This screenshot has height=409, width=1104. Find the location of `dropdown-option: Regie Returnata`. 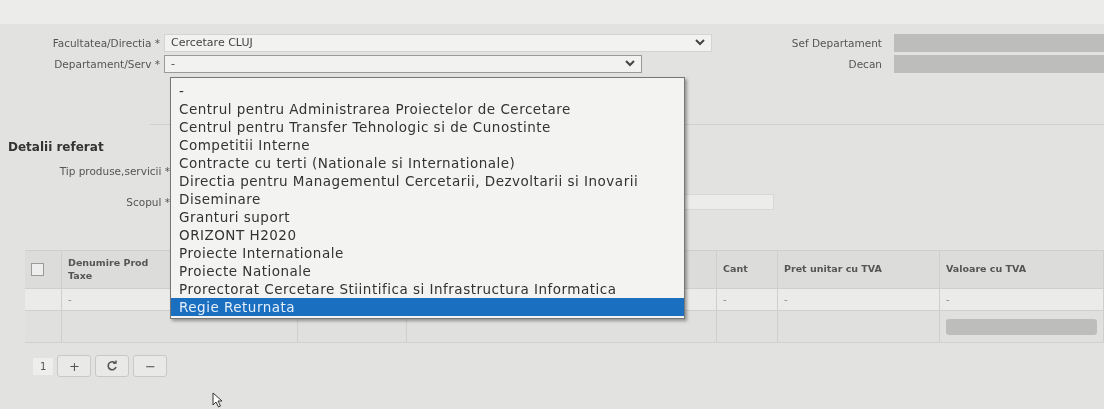

dropdown-option: Regie Returnata is located at coordinates (427, 307).